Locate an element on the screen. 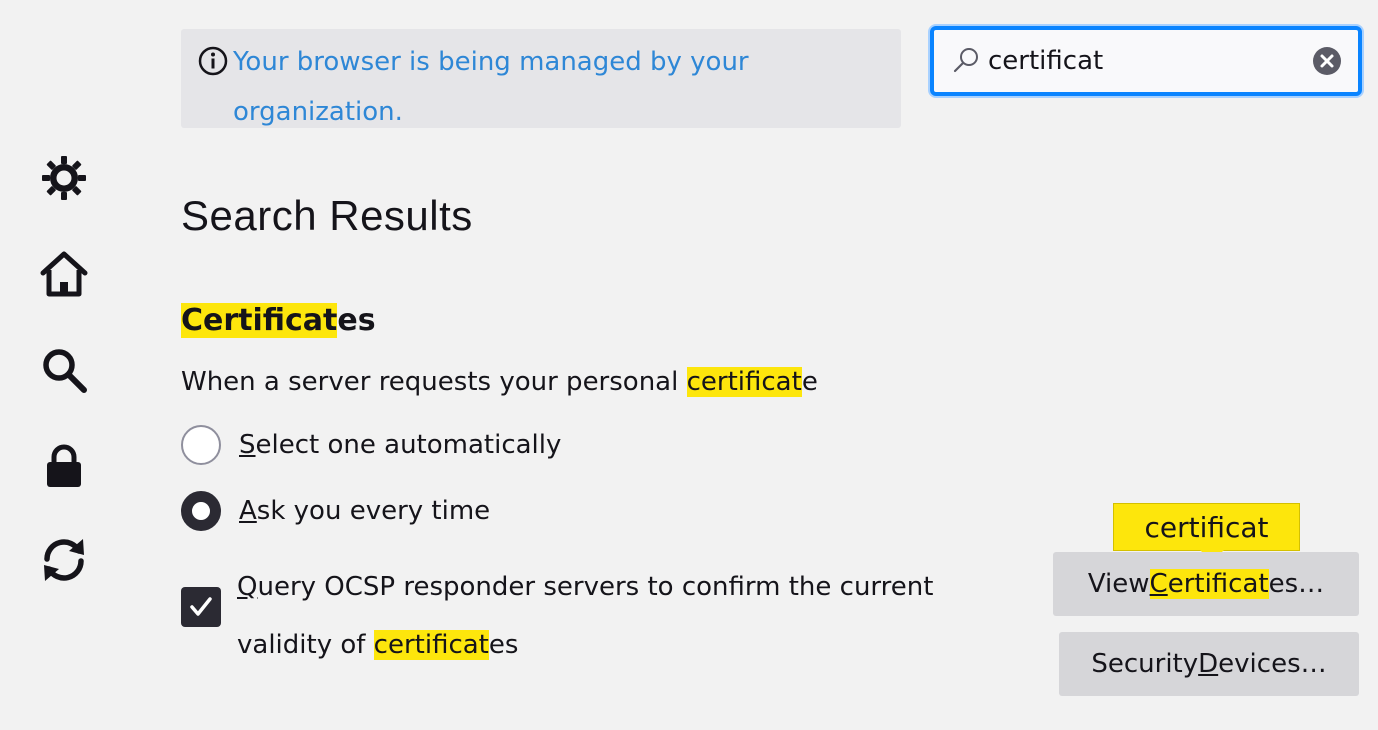  sidebar-item-privacy is located at coordinates (64, 466).